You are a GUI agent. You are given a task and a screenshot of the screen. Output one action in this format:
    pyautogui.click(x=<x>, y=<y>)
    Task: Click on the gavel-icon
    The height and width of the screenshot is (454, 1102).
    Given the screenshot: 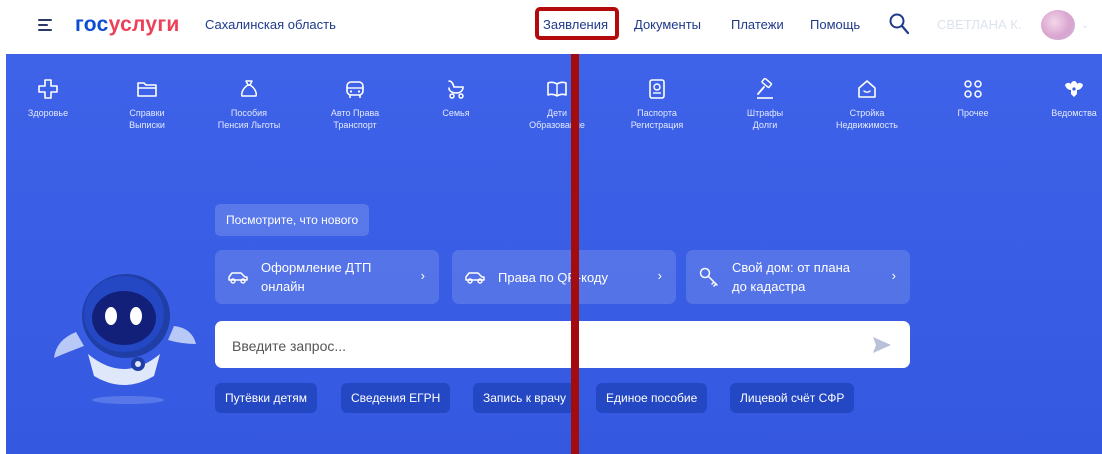 What is the action you would take?
    pyautogui.click(x=765, y=88)
    